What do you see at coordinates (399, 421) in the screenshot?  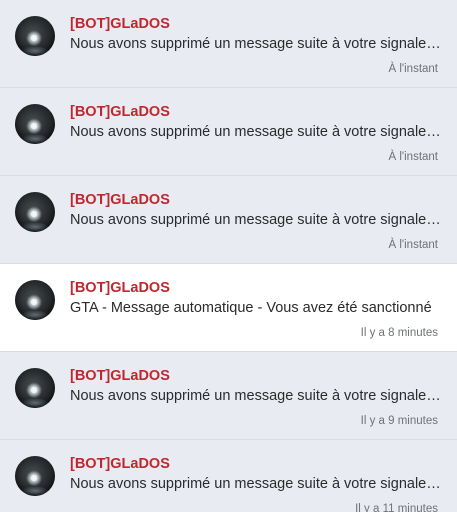 I see `notification-time: Il y a 9 minutes` at bounding box center [399, 421].